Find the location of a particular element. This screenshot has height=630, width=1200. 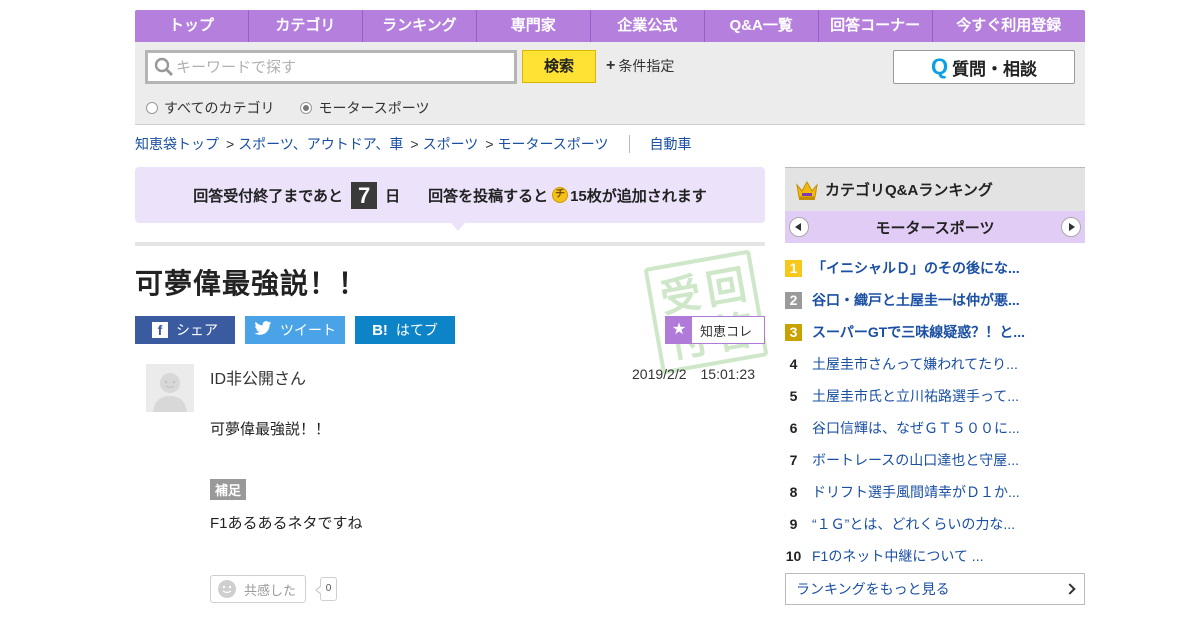

deadline-days: 7 is located at coordinates (364, 195).